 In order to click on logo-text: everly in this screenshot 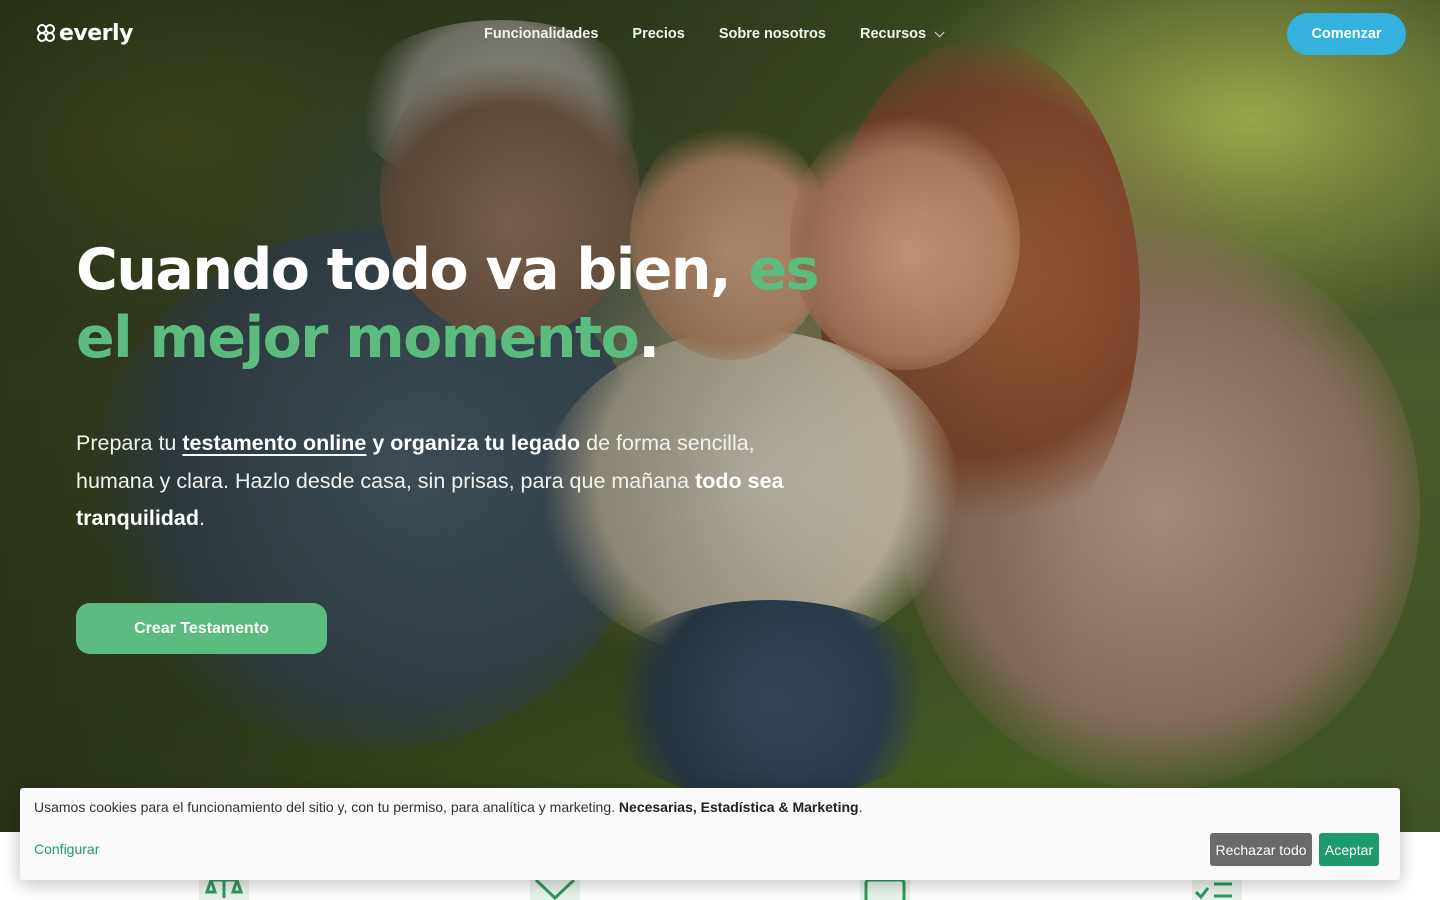, I will do `click(96, 33)`.